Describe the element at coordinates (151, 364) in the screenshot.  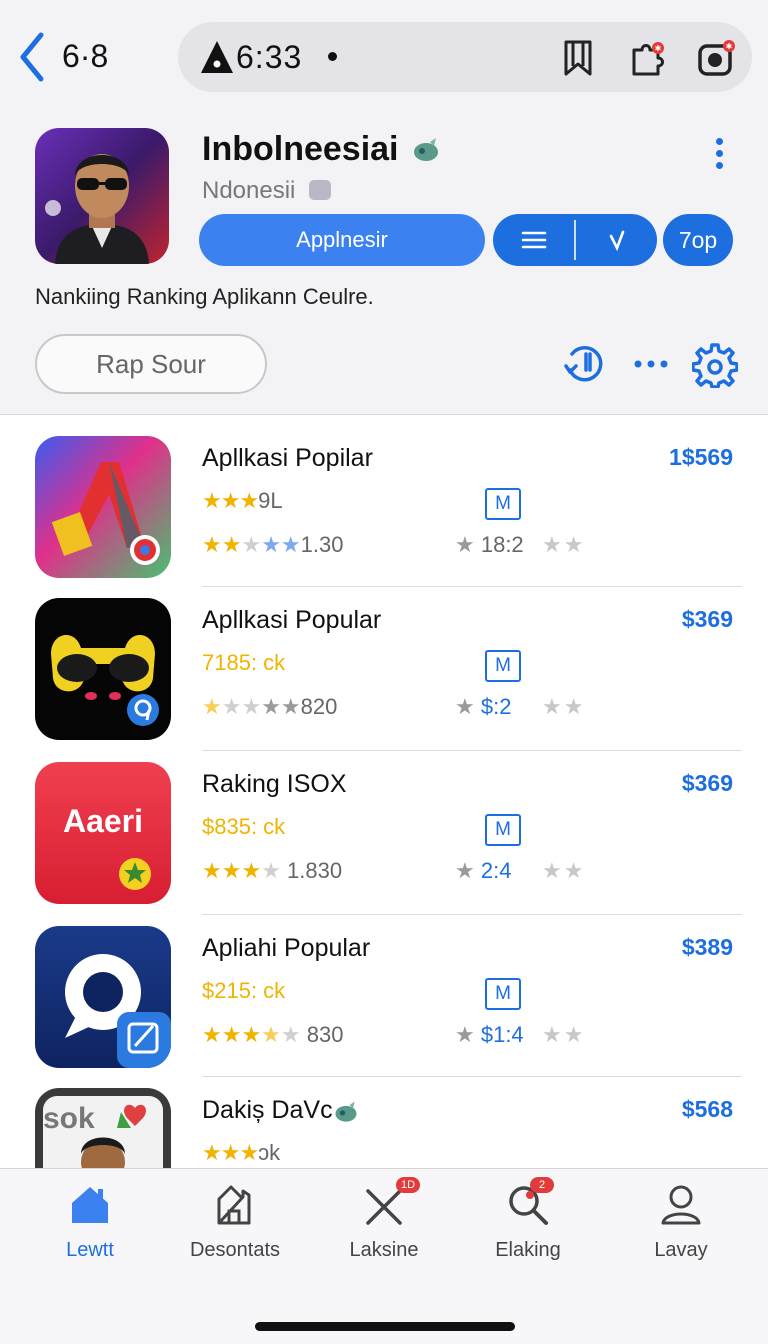
I see `rap-sour-button: Rap Sour` at that location.